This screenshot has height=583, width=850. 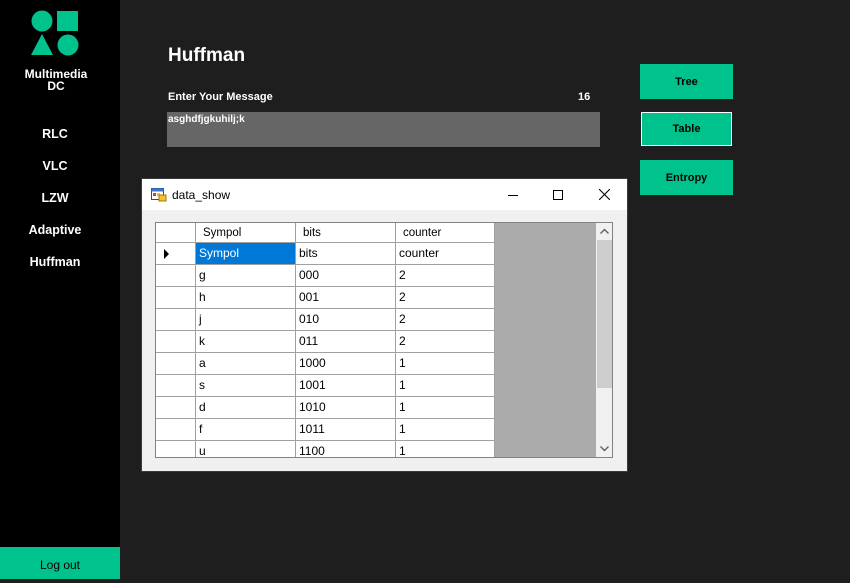 I want to click on table-cell-bits: 1100, so click(x=346, y=449).